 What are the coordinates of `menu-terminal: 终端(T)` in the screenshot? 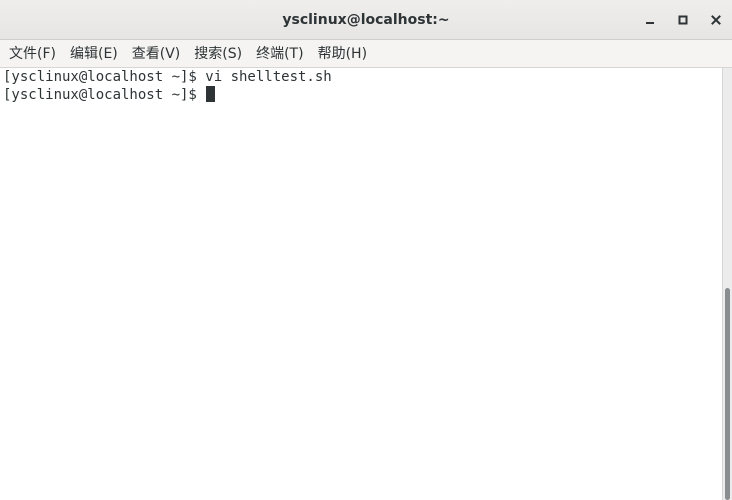 It's located at (279, 54).